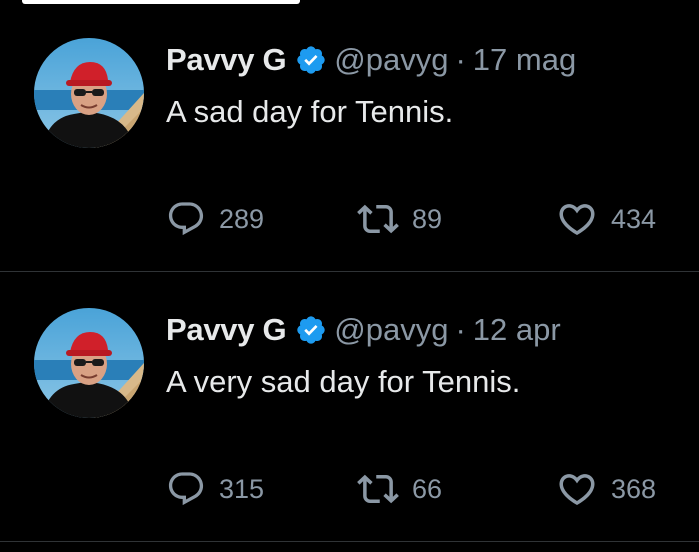 The height and width of the screenshot is (552, 699). Describe the element at coordinates (606, 489) in the screenshot. I see `like-button: 368` at that location.